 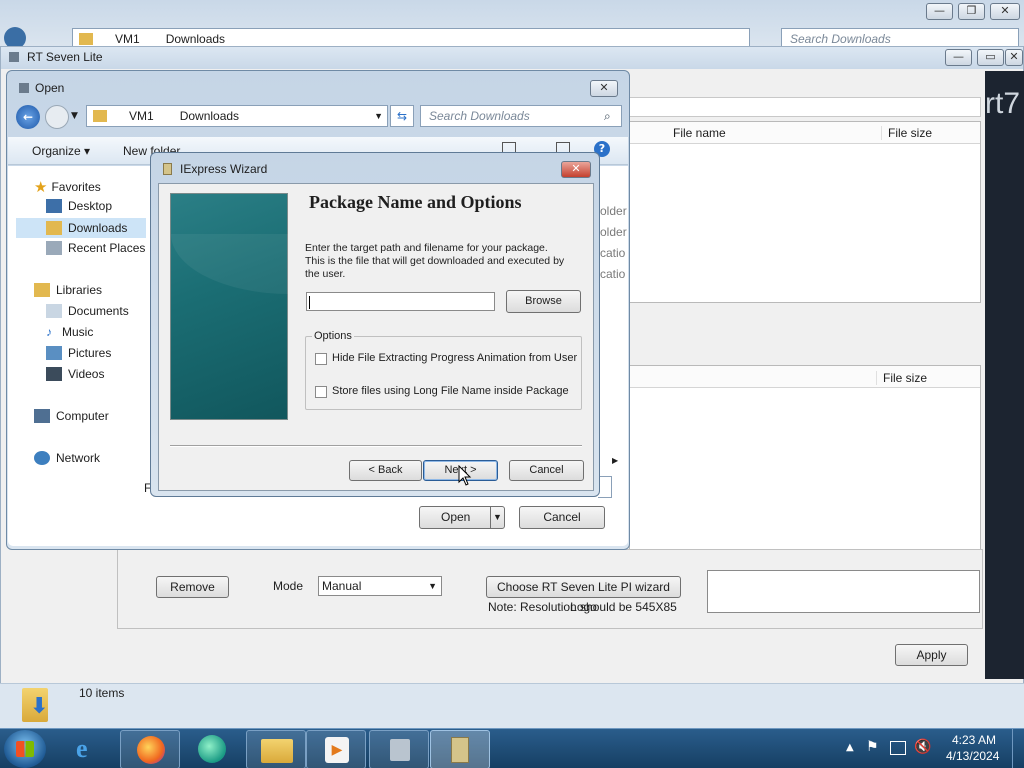 What do you see at coordinates (141, 116) in the screenshot?
I see `crumb-vm1: VM1` at bounding box center [141, 116].